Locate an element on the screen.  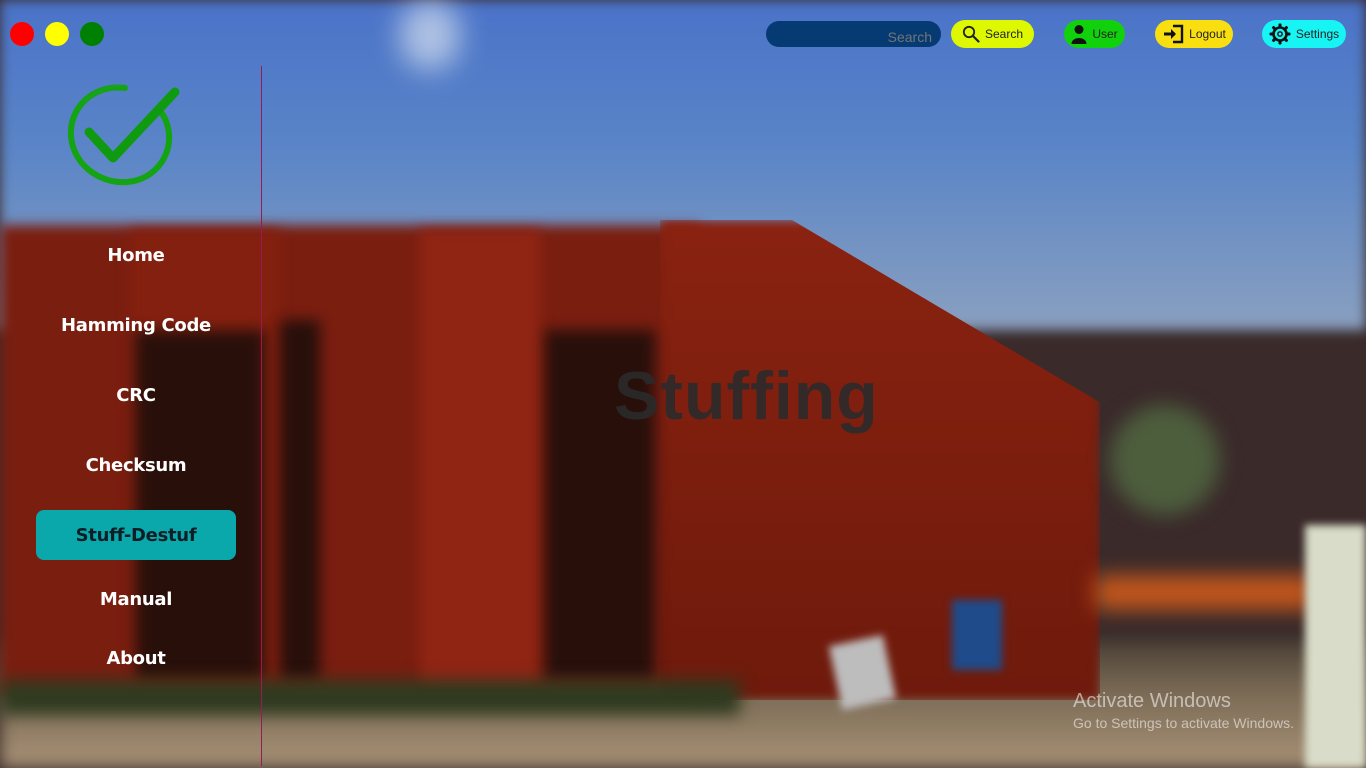
gear-icon is located at coordinates (1280, 34).